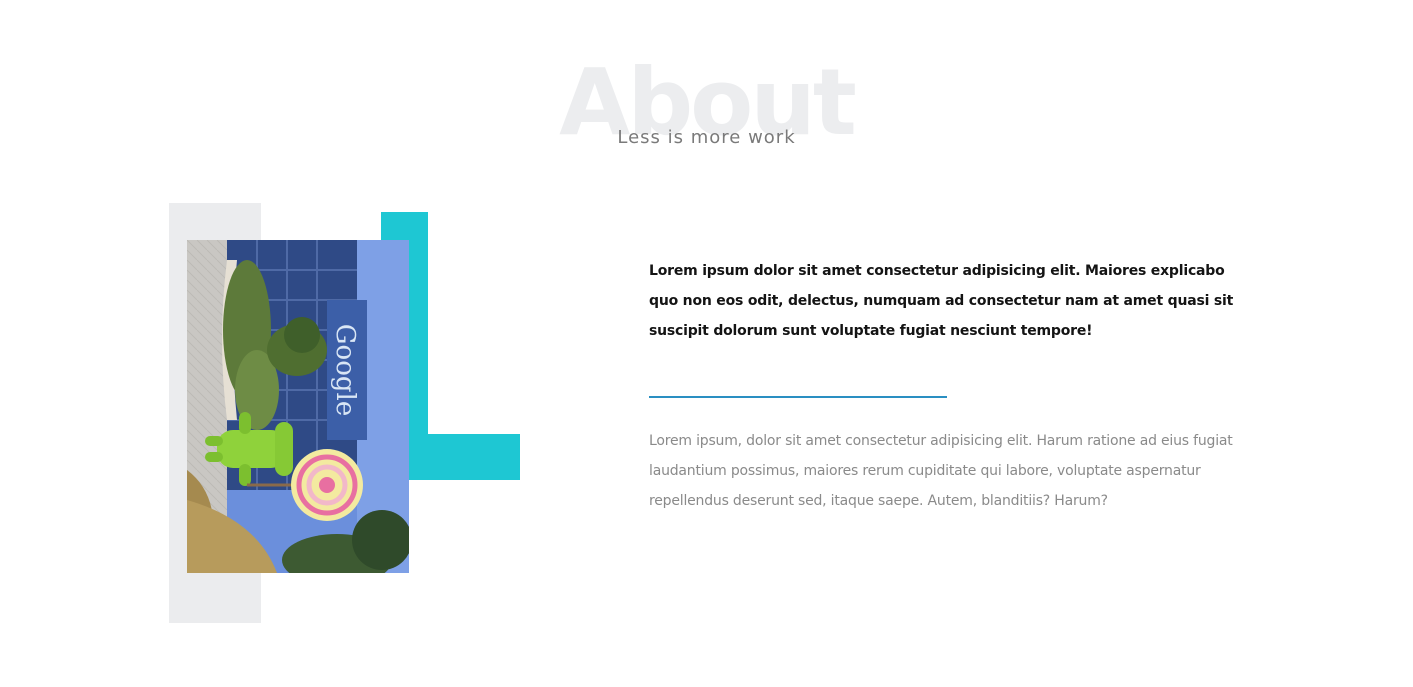 The width and height of the screenshot is (1413, 687). I want to click on about-photo: Google, so click(298, 406).